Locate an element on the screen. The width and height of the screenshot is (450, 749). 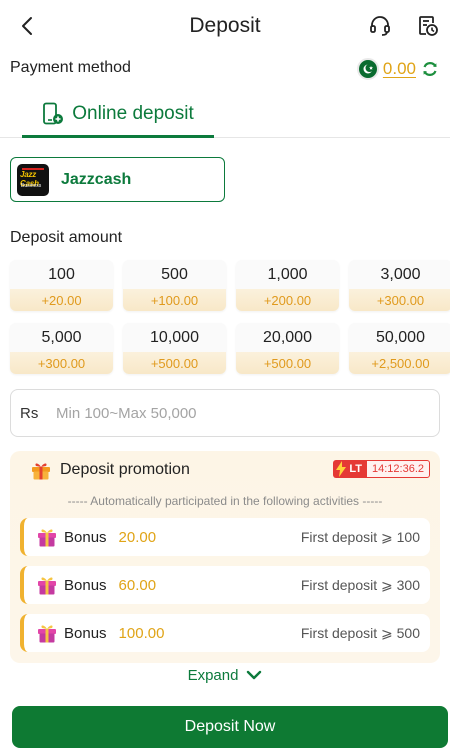
amount-option: 500 +100.00 is located at coordinates (174, 285).